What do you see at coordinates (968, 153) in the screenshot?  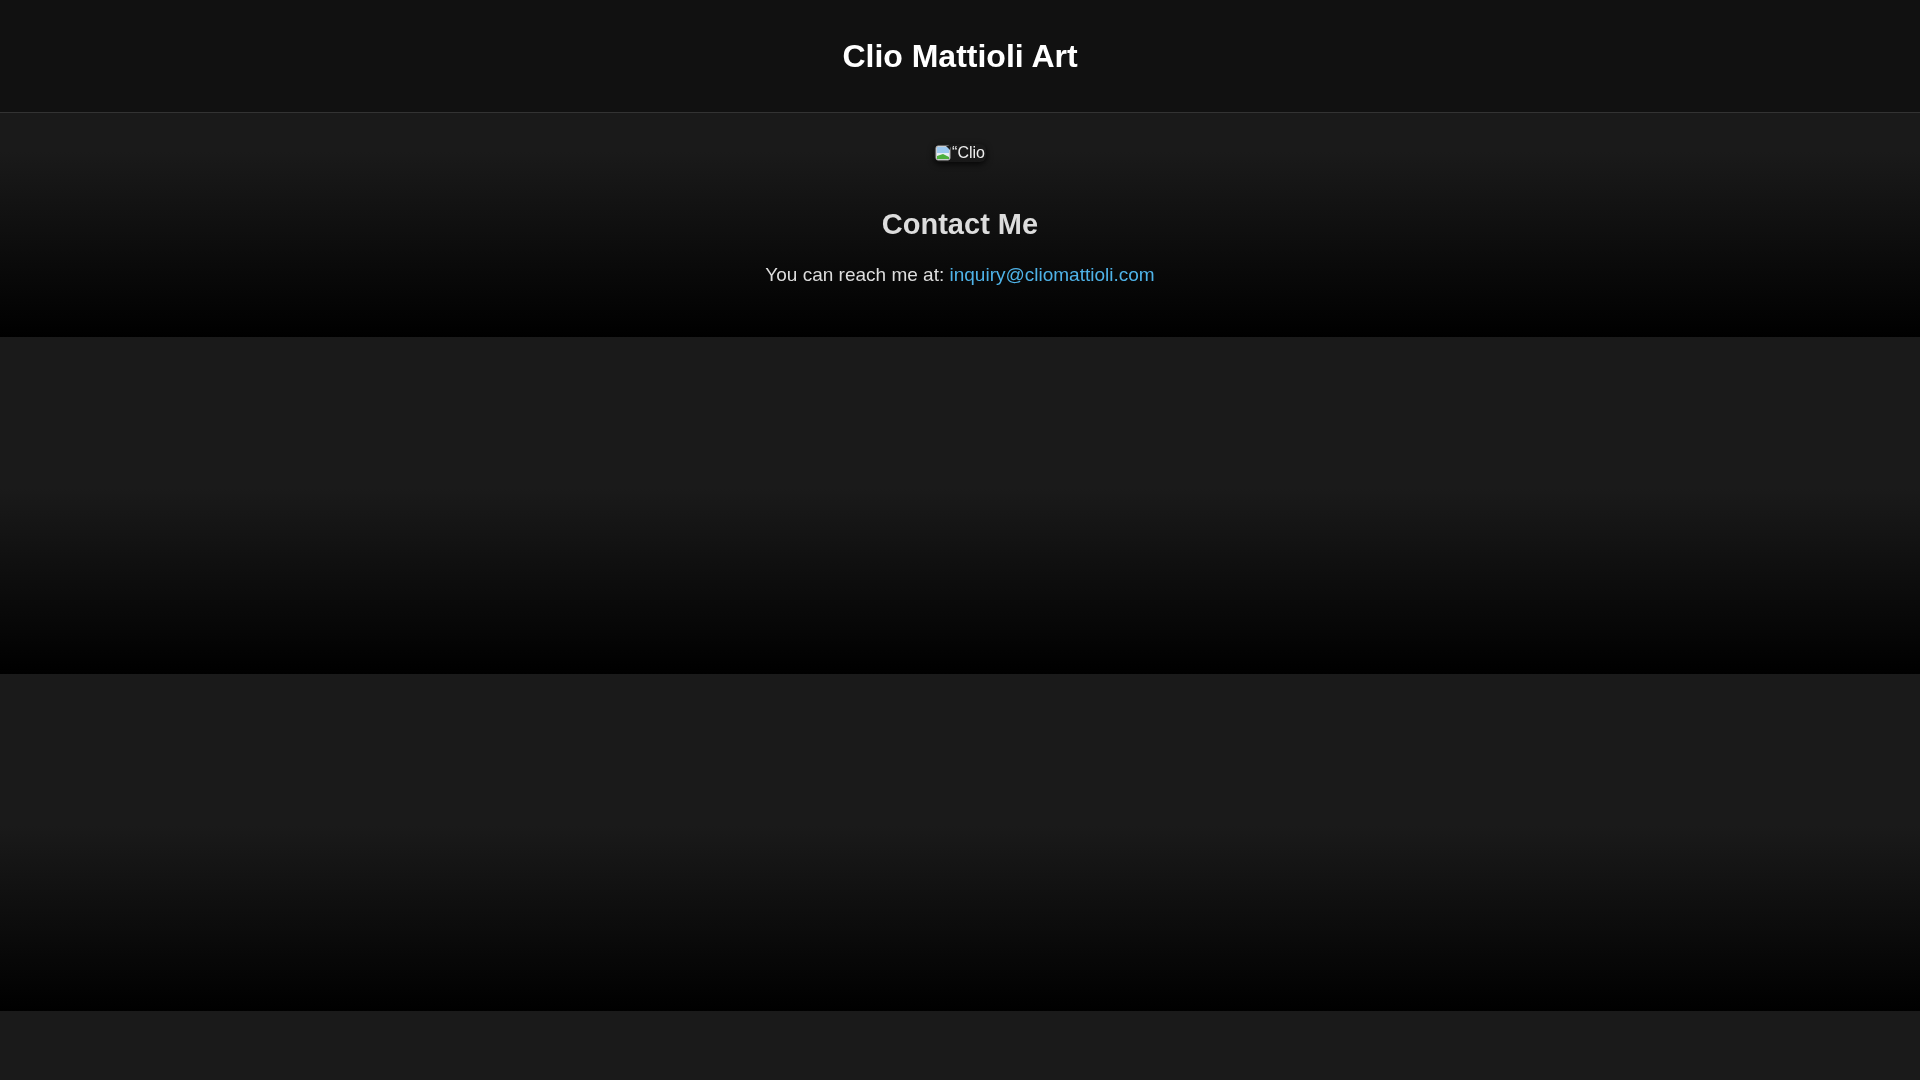 I see `image-alt-text: “Clio` at bounding box center [968, 153].